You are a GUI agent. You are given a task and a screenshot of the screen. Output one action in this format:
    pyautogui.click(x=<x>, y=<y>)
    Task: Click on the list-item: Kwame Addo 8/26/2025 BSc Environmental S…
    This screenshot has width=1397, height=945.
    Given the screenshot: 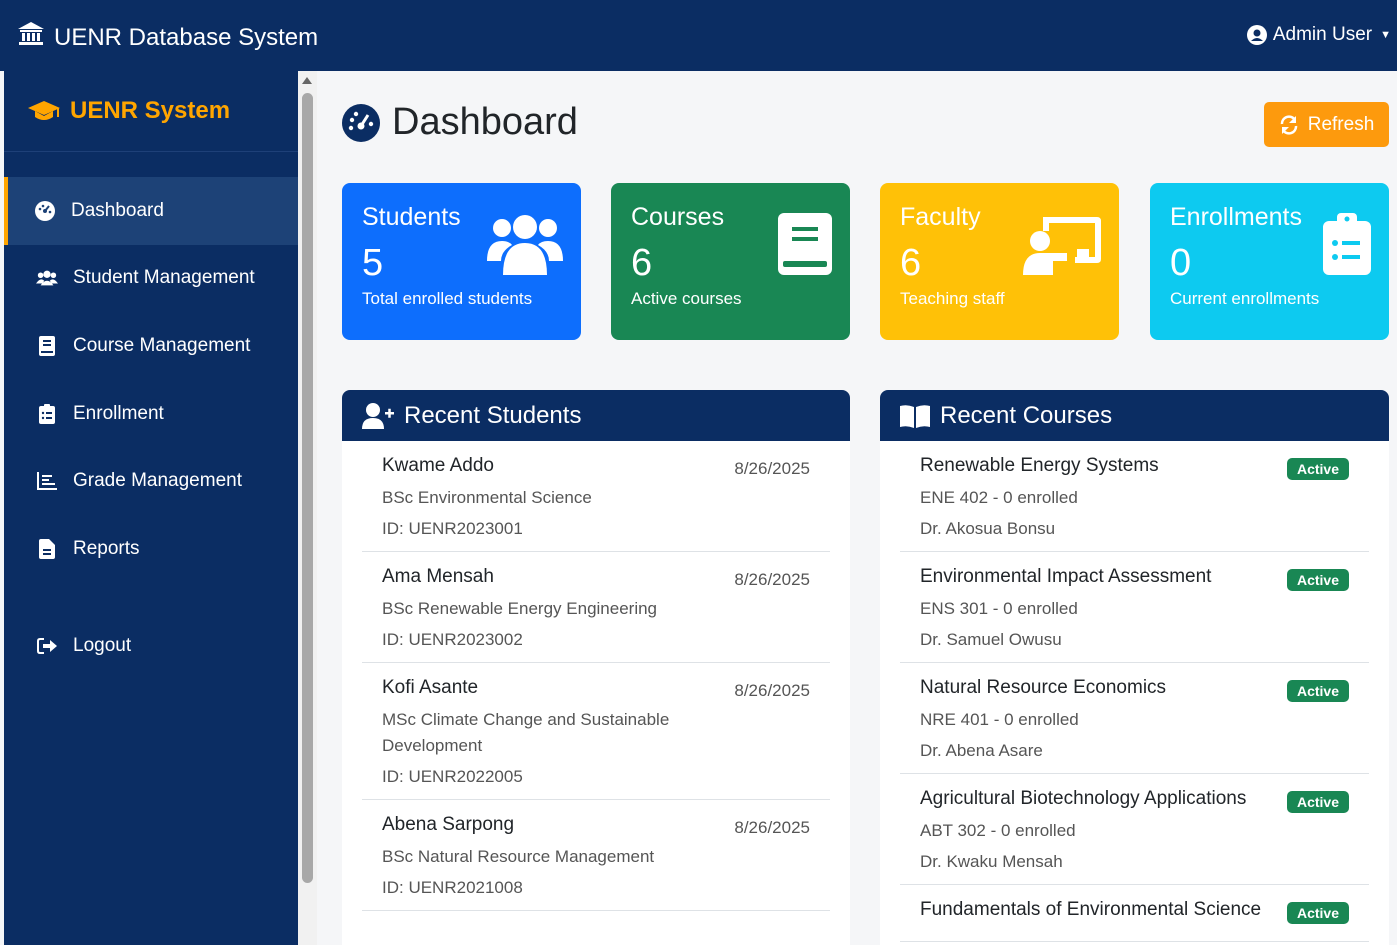 What is the action you would take?
    pyautogui.click(x=596, y=496)
    